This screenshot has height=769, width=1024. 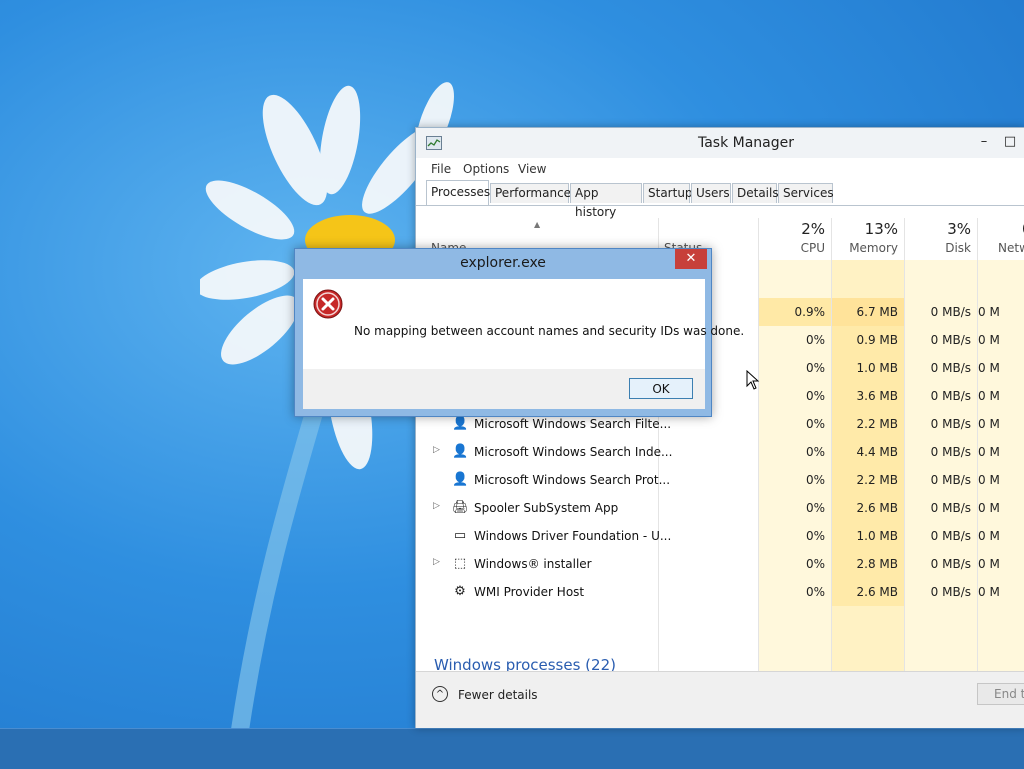 What do you see at coordinates (460, 591) in the screenshot?
I see `wmi-icon: ⚙` at bounding box center [460, 591].